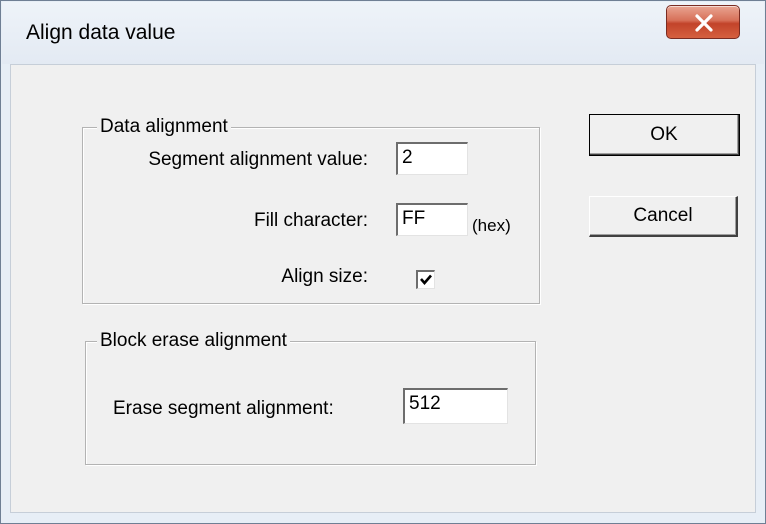  I want to click on close-icon, so click(704, 23).